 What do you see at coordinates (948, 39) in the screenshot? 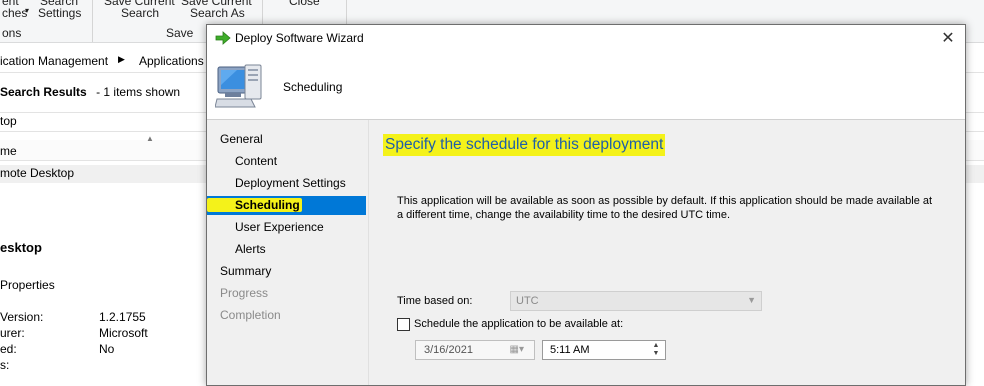
I see `close-button: ✕` at bounding box center [948, 39].